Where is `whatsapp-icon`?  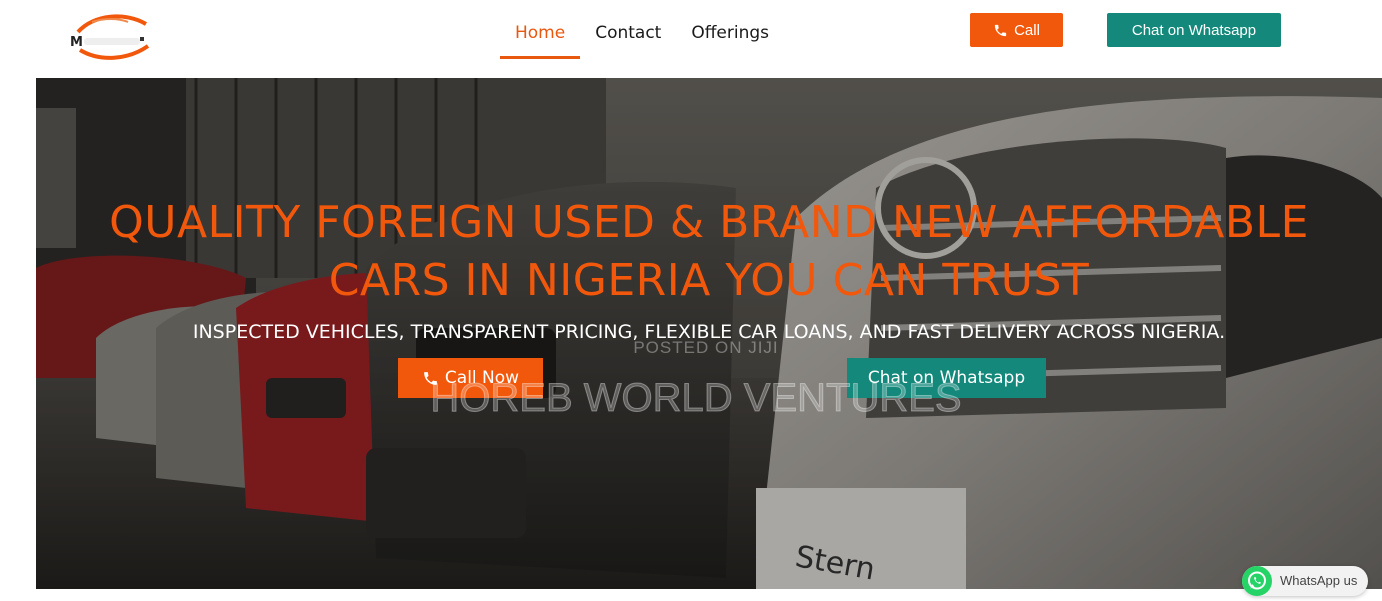
whatsapp-icon is located at coordinates (1257, 581).